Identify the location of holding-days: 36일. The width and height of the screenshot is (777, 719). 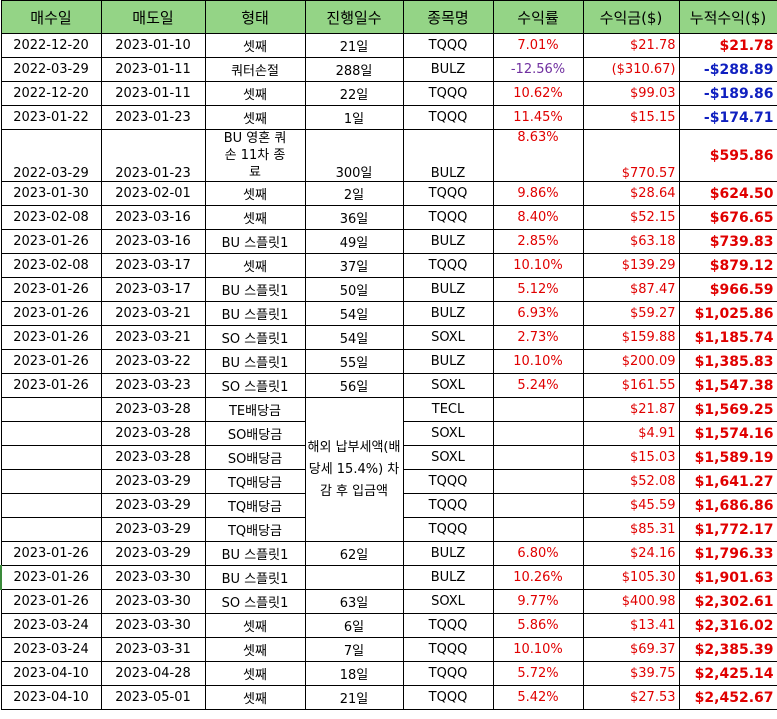
(354, 217).